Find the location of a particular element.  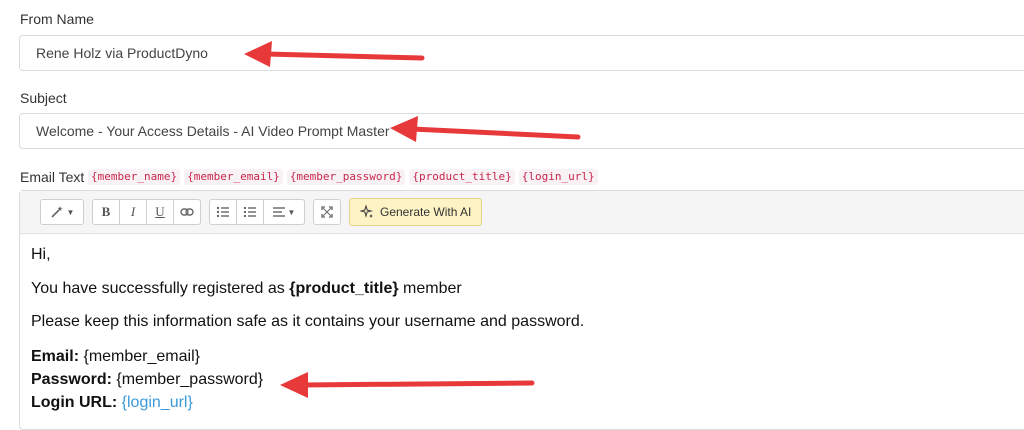

bullet-list-button is located at coordinates (223, 212).